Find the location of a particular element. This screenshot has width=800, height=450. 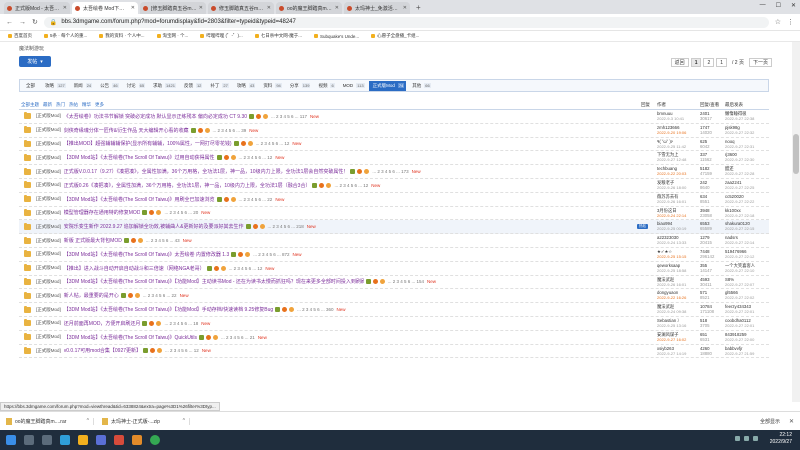

thread-pages: ... 2 3 4 5 6 ... 154 is located at coordinates (406, 281).